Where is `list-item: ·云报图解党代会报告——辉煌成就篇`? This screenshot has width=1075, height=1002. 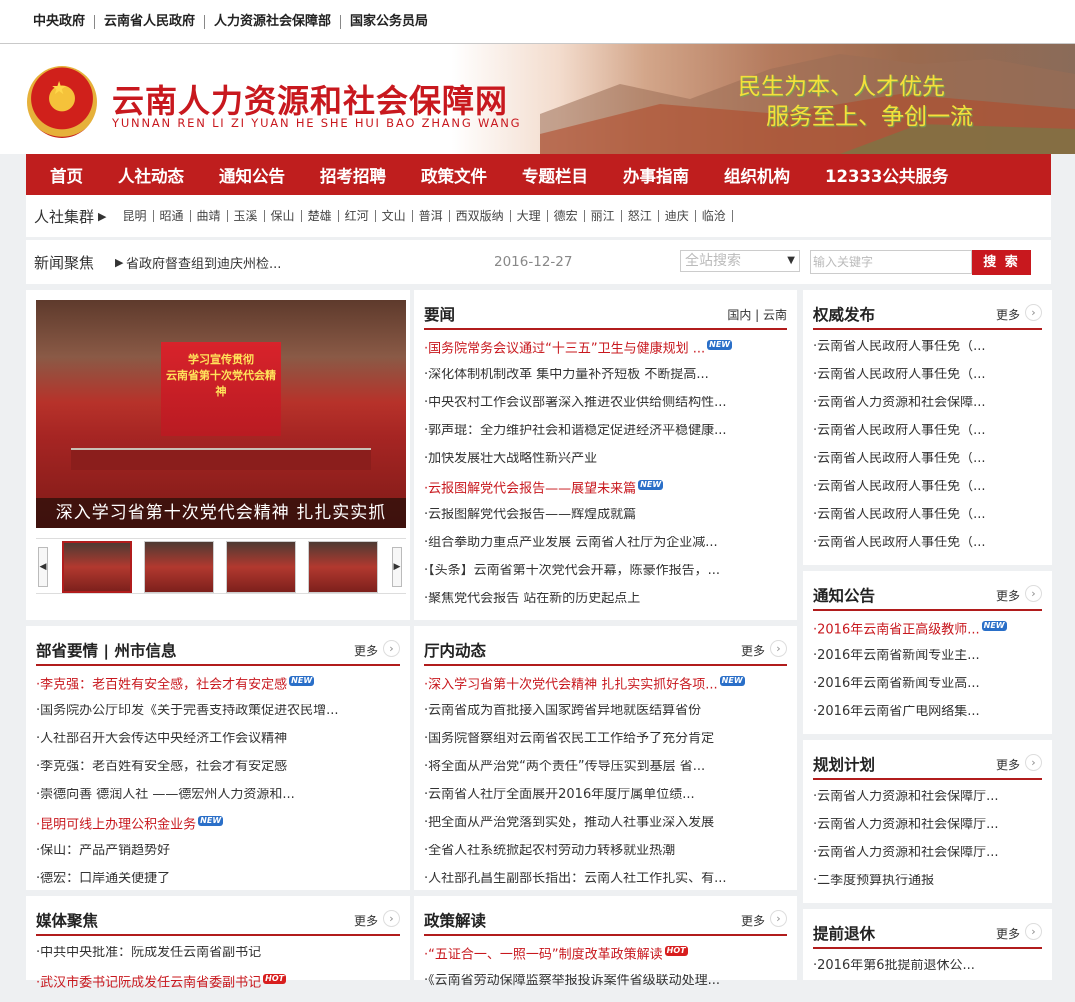 list-item: ·云报图解党代会报告——辉煌成就篇 is located at coordinates (605, 522).